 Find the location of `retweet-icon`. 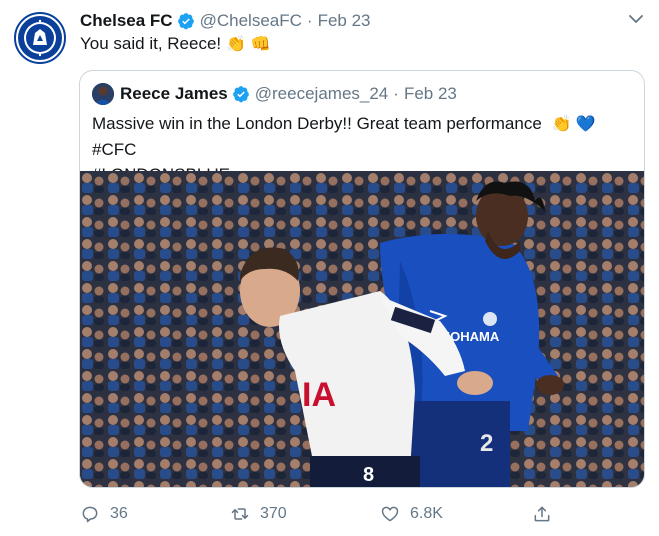

retweet-icon is located at coordinates (240, 514).